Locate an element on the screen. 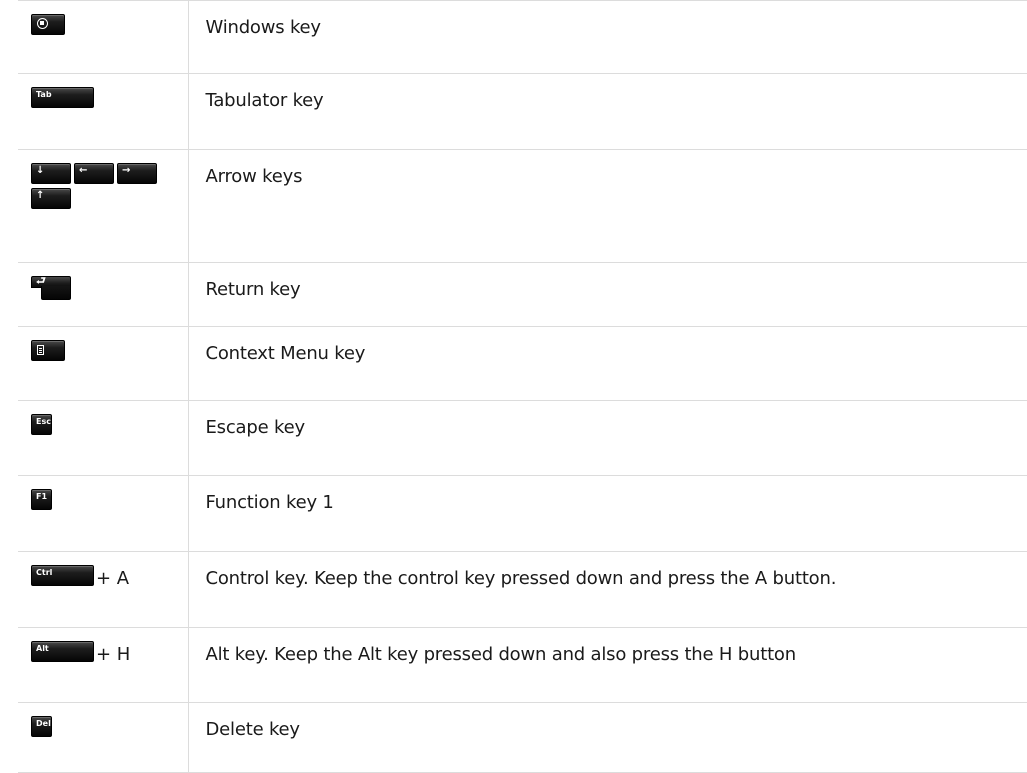  arrow-down-key: ↓ is located at coordinates (51, 173).